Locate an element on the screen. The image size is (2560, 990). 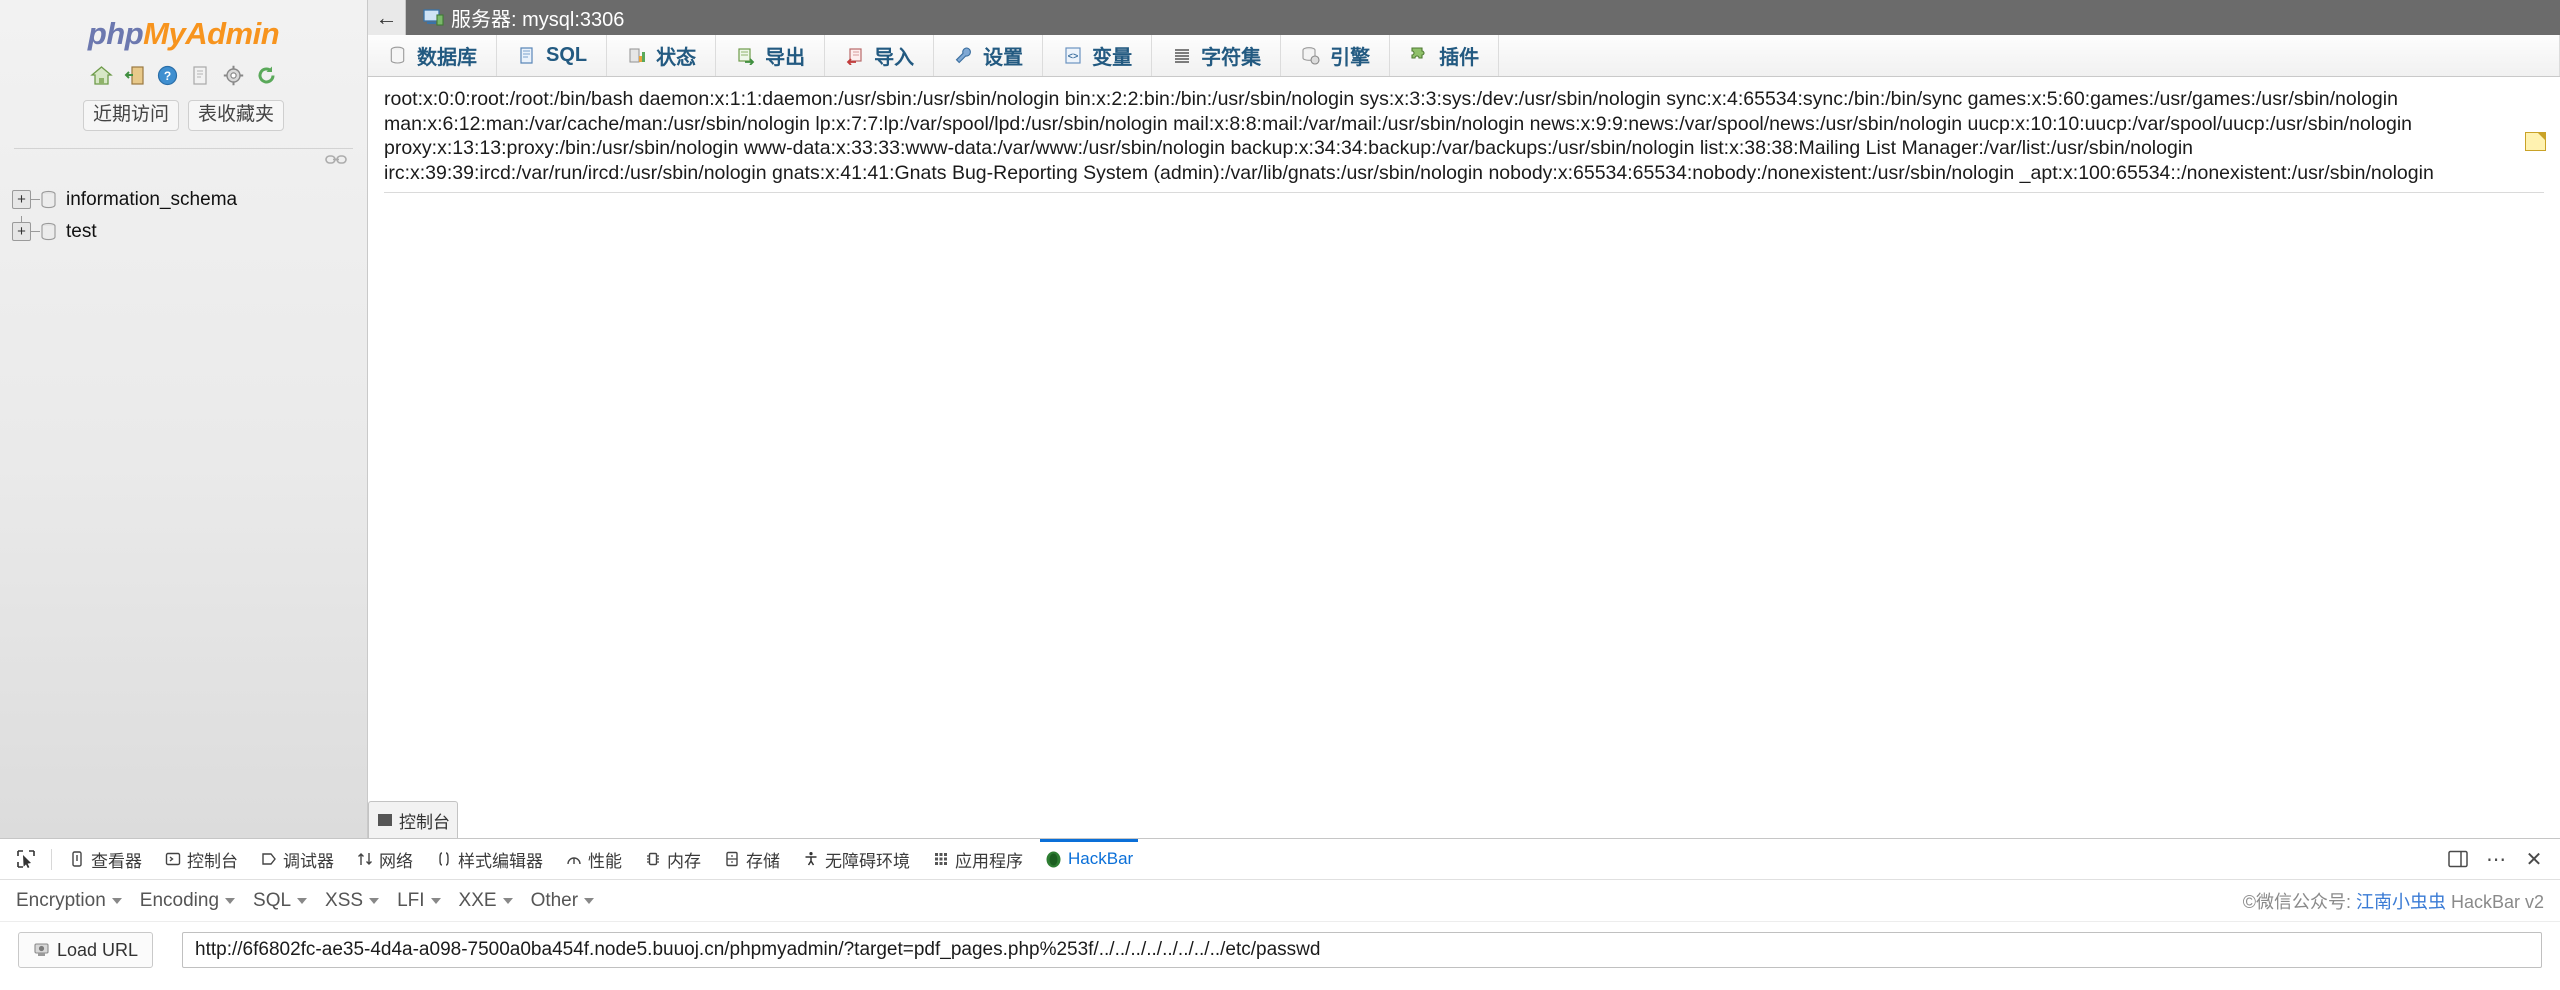
back-button: ← is located at coordinates (387, 17).